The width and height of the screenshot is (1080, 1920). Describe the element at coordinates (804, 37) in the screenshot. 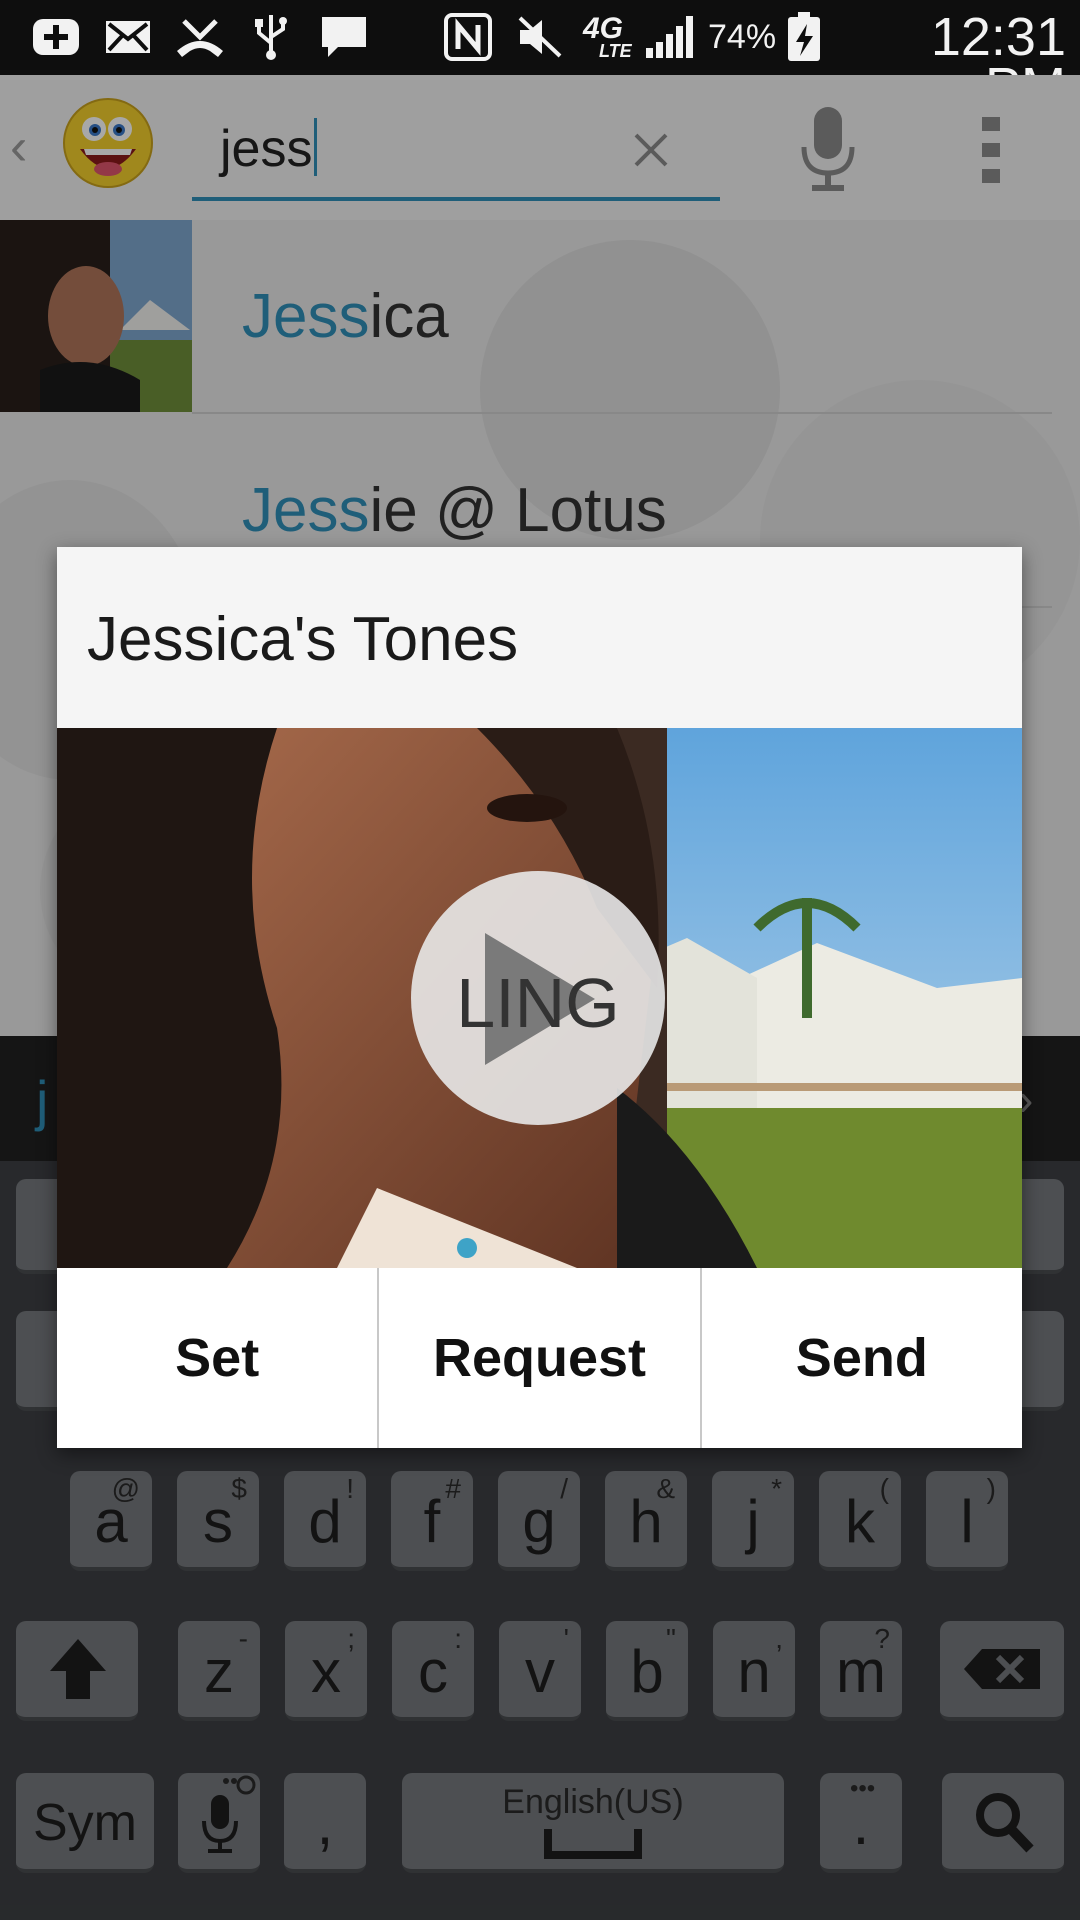

I see `battery-charging-icon` at that location.